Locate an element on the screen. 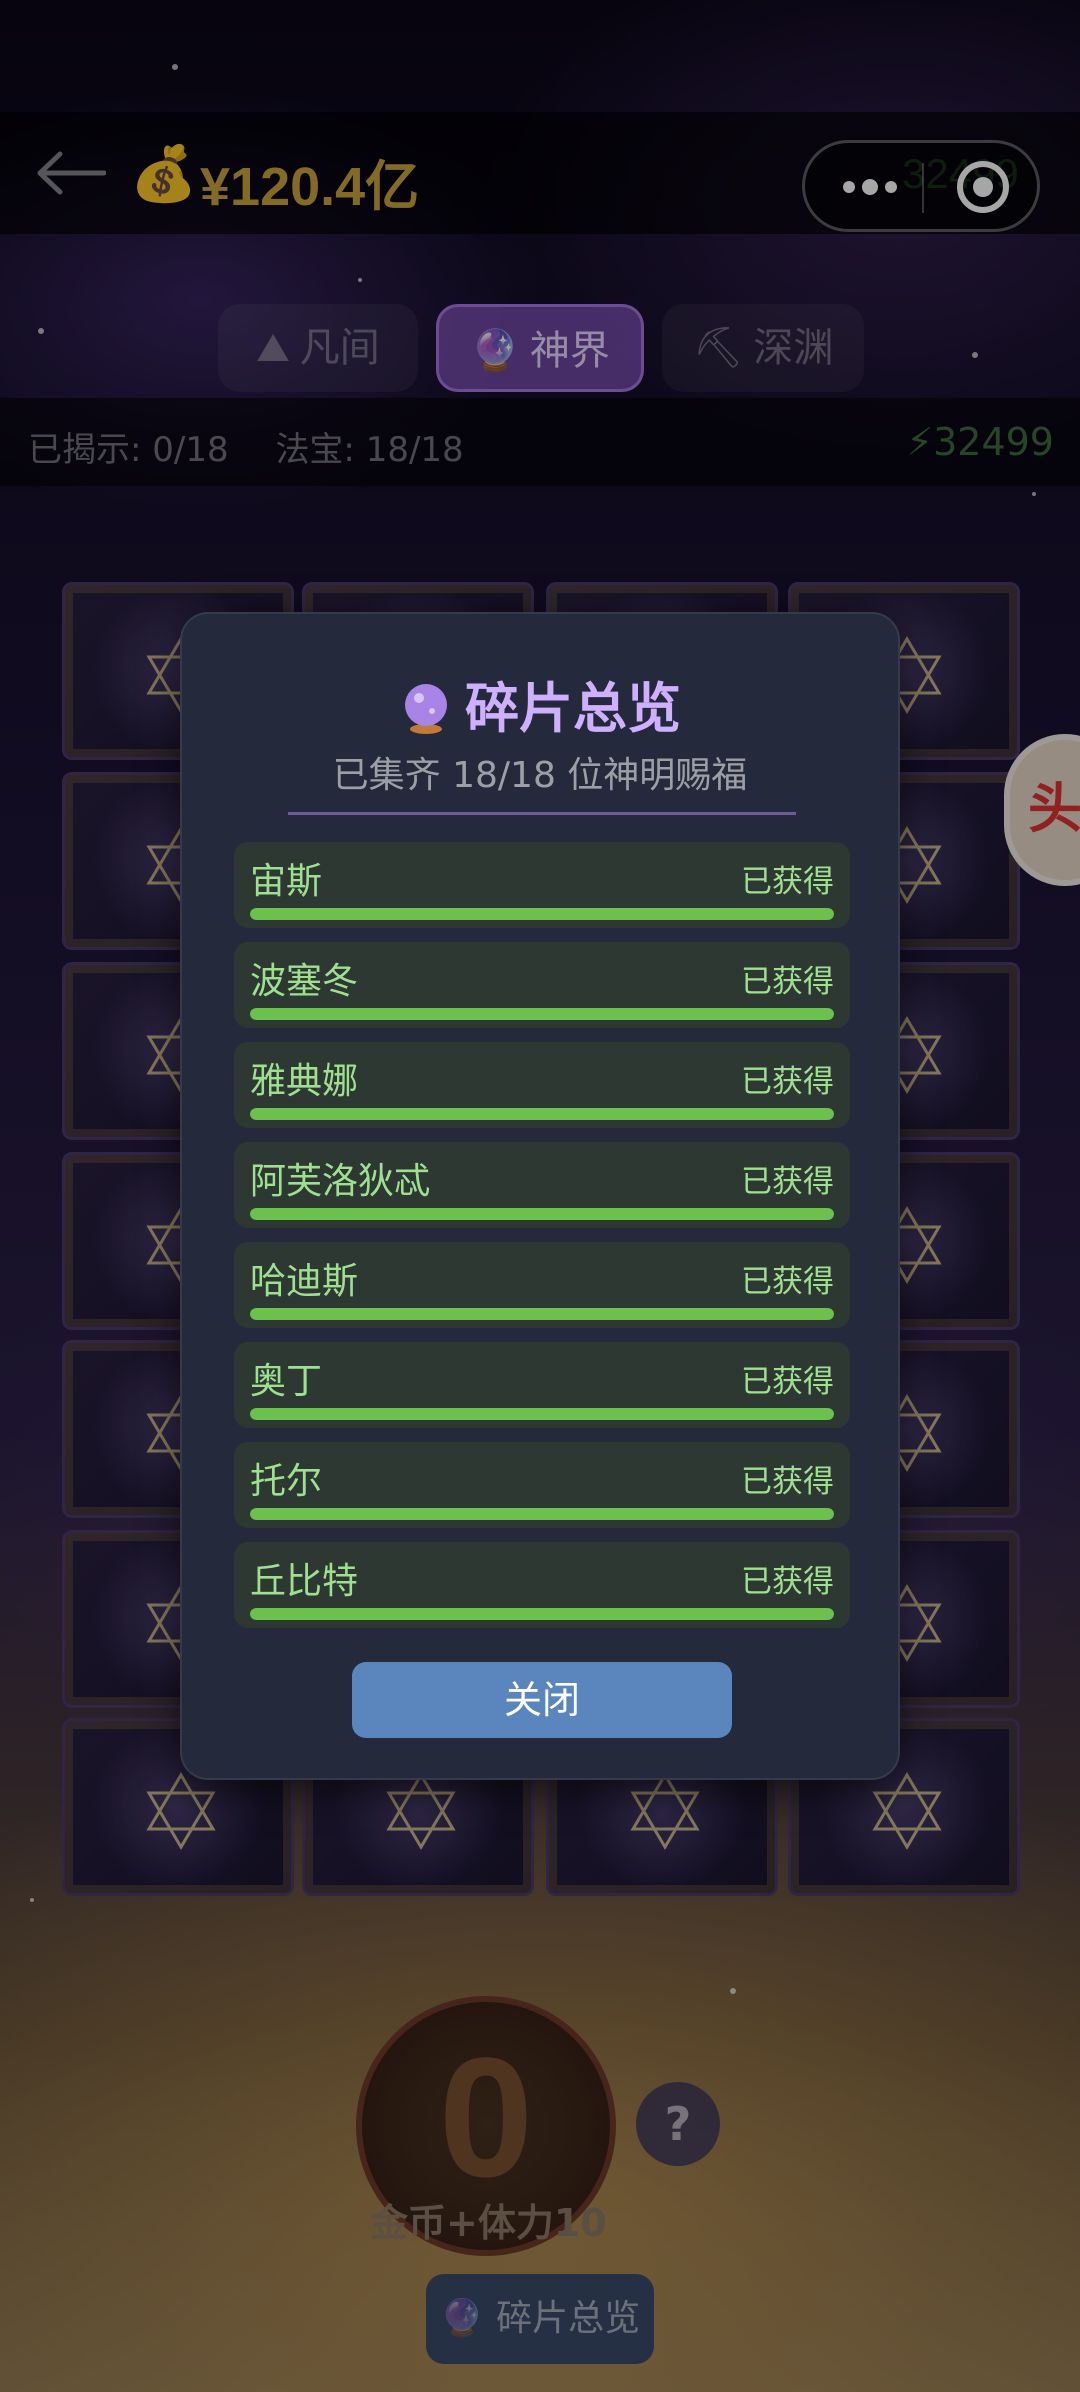 The height and width of the screenshot is (2392, 1080). deity-fragment-item: 托尔 已获得 is located at coordinates (542, 1485).